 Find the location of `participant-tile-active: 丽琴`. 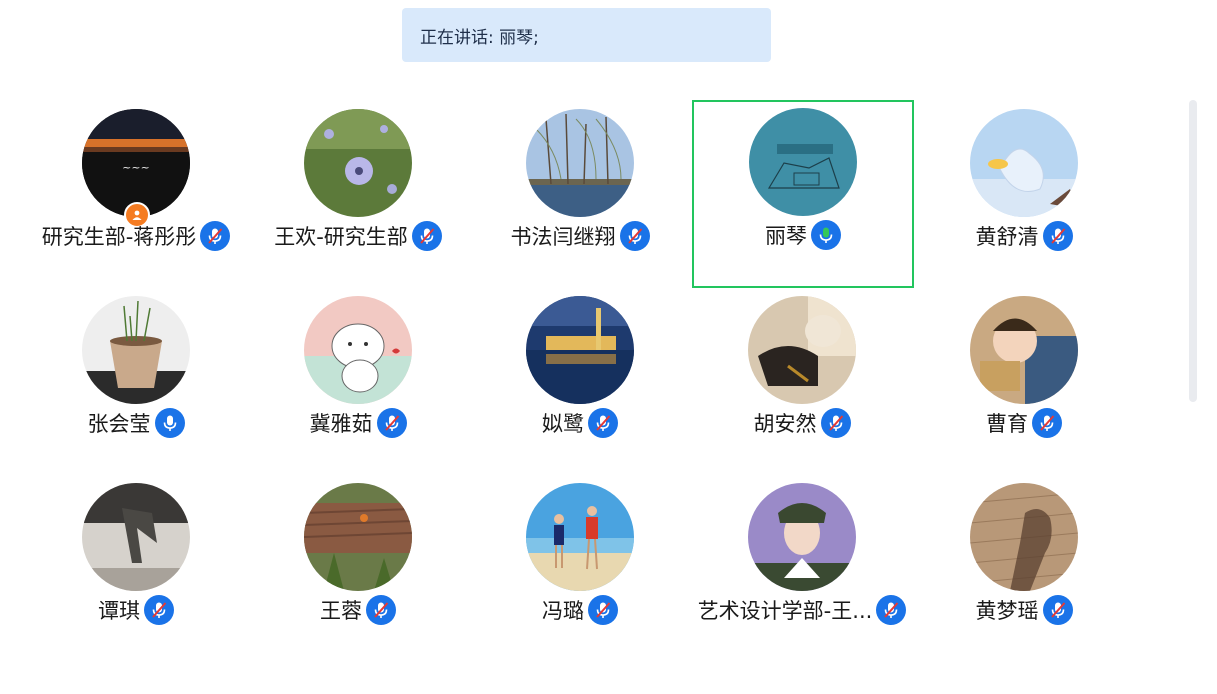

participant-tile-active: 丽琴 is located at coordinates (803, 194).